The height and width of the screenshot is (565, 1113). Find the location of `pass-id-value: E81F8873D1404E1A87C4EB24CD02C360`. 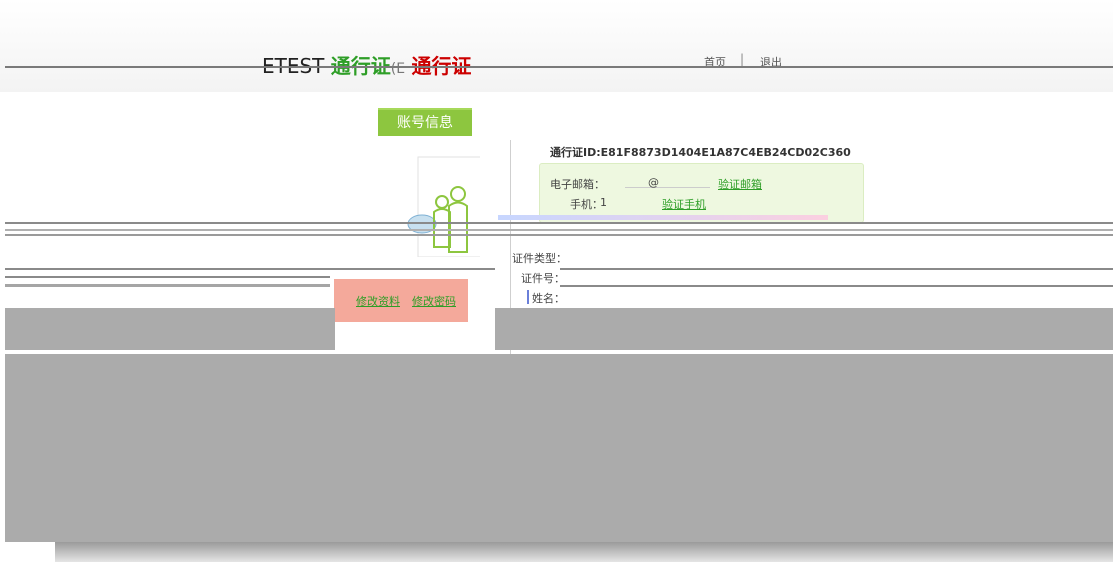

pass-id-value: E81F8873D1404E1A87C4EB24CD02C360 is located at coordinates (725, 152).